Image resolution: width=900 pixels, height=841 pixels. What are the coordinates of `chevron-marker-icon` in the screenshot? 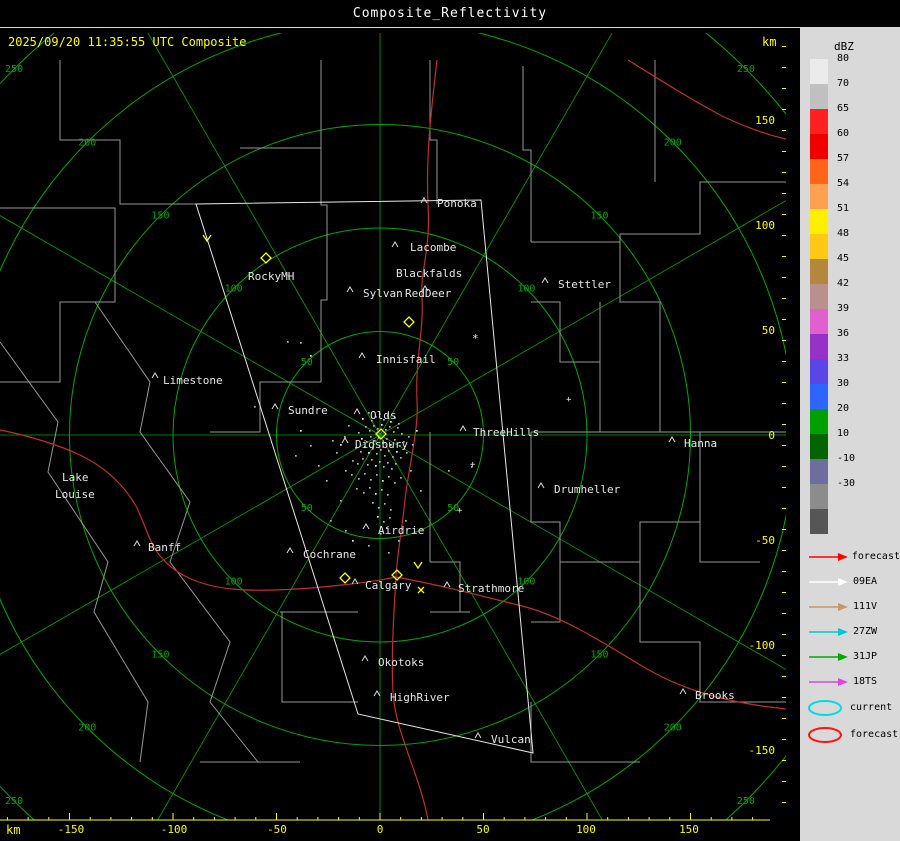 It's located at (418, 565).